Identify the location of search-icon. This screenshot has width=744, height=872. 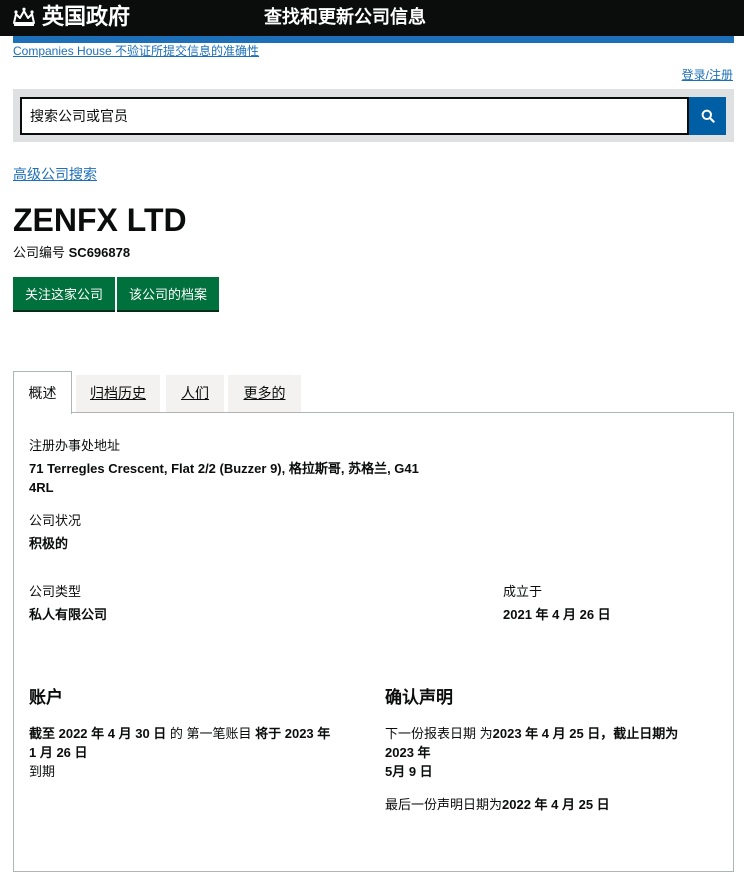
(708, 116).